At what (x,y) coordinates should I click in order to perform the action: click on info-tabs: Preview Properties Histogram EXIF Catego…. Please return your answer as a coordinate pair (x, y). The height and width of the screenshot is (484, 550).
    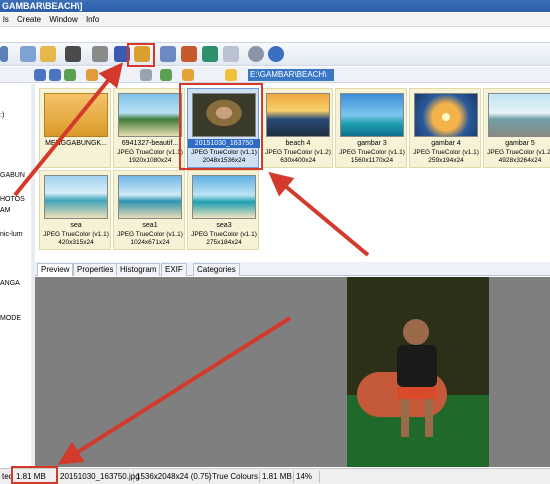
    Looking at the image, I should click on (292, 269).